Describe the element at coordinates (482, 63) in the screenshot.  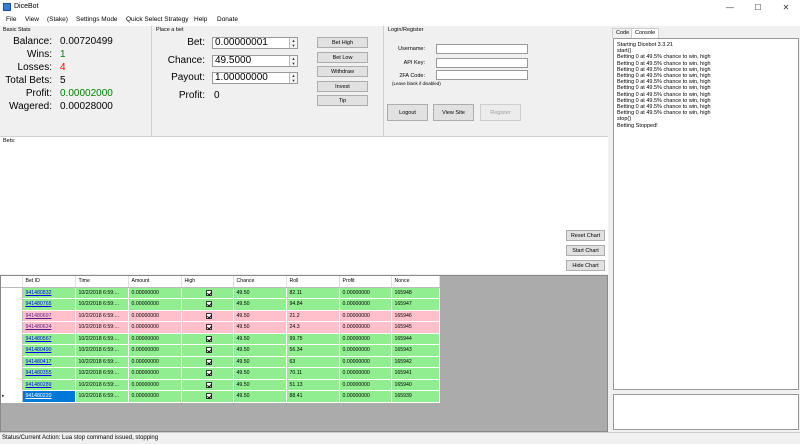
I see `api-key-input` at that location.